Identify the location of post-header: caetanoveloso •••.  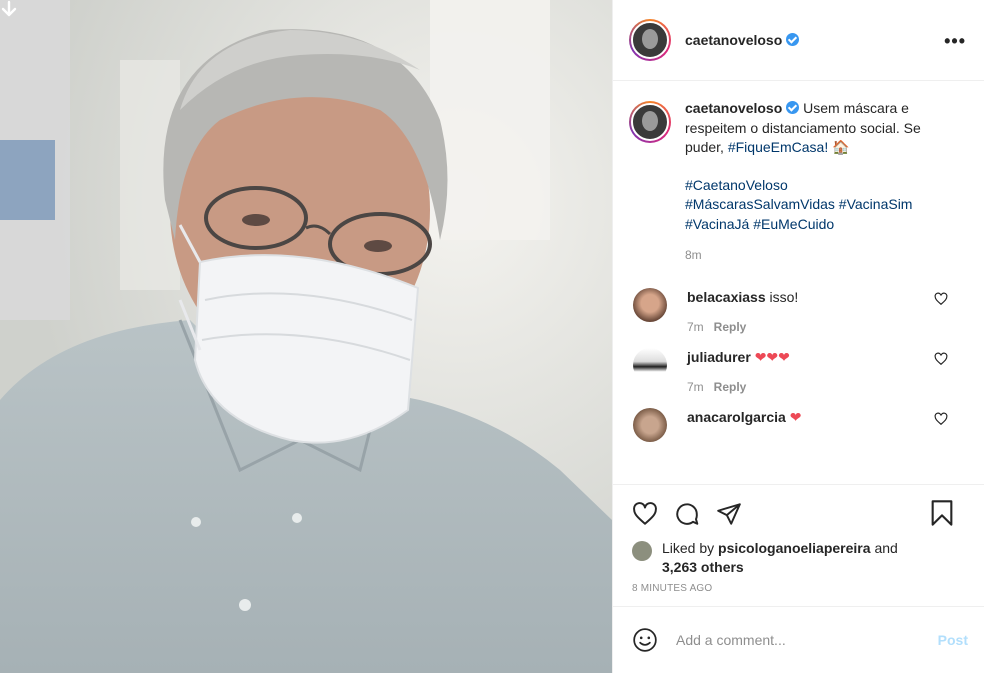
(798, 40).